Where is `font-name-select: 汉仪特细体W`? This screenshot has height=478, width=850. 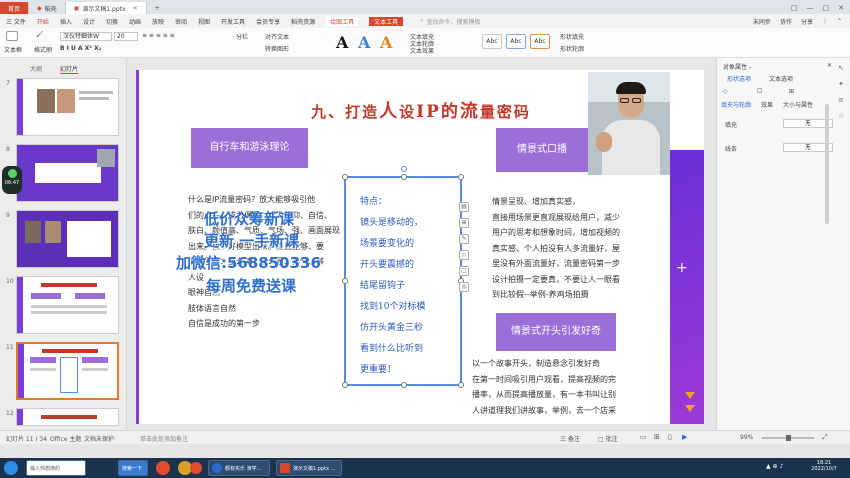
font-name-select: 汉仪特细体W is located at coordinates (86, 36).